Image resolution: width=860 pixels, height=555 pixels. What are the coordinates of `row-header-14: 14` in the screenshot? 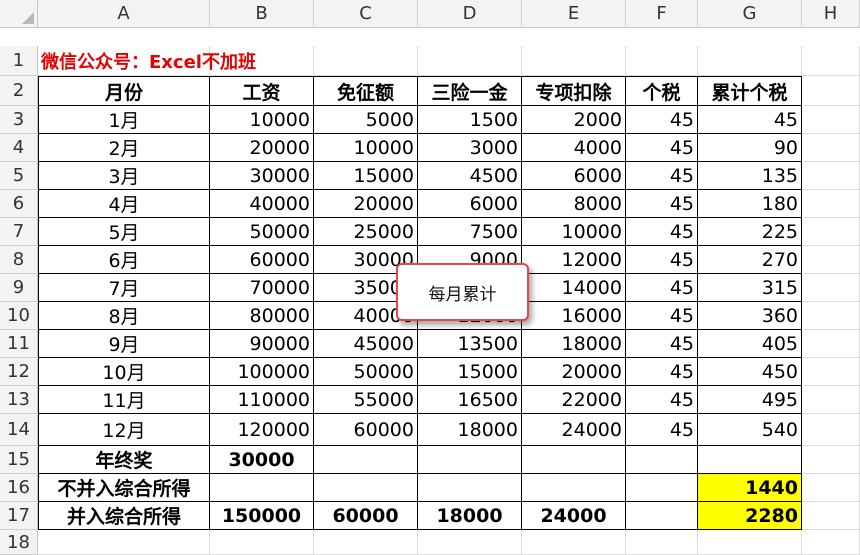 It's located at (19, 430).